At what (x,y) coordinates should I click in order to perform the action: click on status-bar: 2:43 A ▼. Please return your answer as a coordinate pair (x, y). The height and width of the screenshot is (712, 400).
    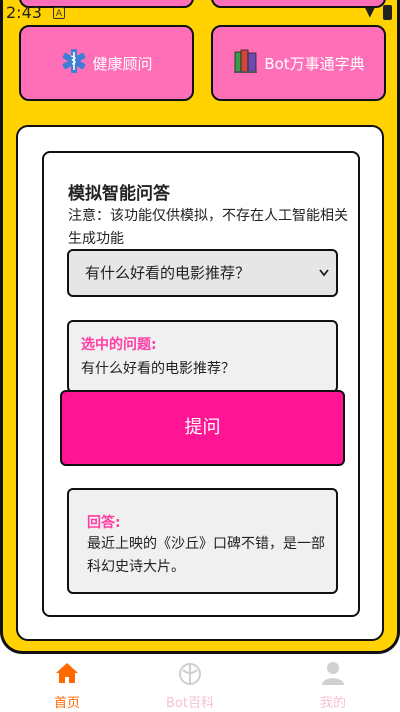
    Looking at the image, I should click on (200, 13).